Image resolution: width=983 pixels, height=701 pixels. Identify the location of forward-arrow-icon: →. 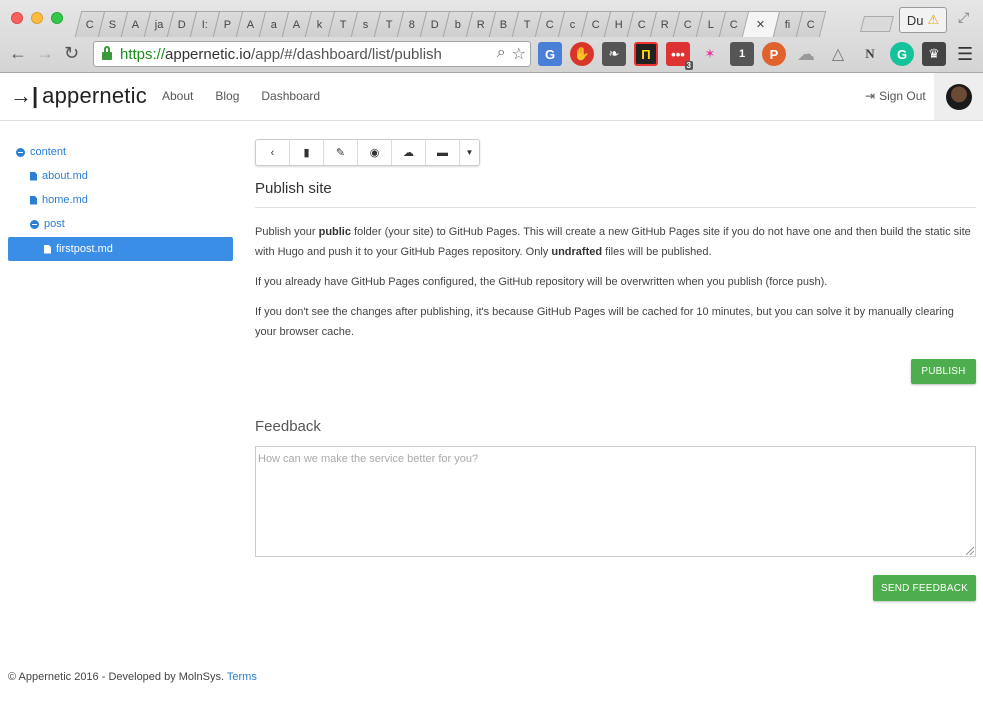
(45, 53).